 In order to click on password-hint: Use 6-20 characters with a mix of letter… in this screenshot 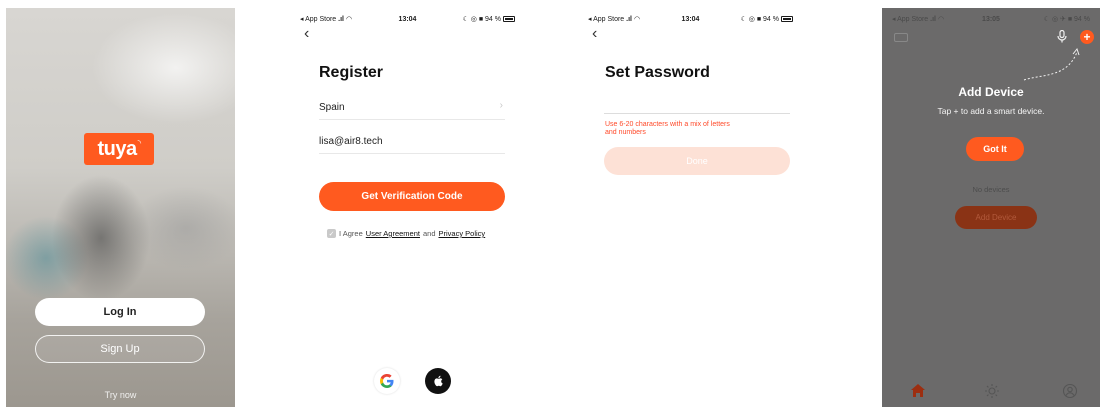, I will do `click(690, 129)`.